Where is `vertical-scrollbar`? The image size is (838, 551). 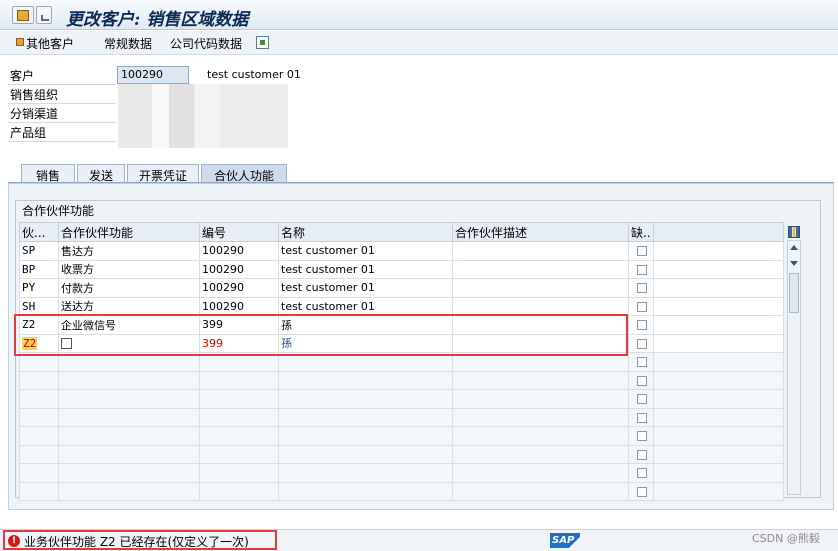 vertical-scrollbar is located at coordinates (794, 367).